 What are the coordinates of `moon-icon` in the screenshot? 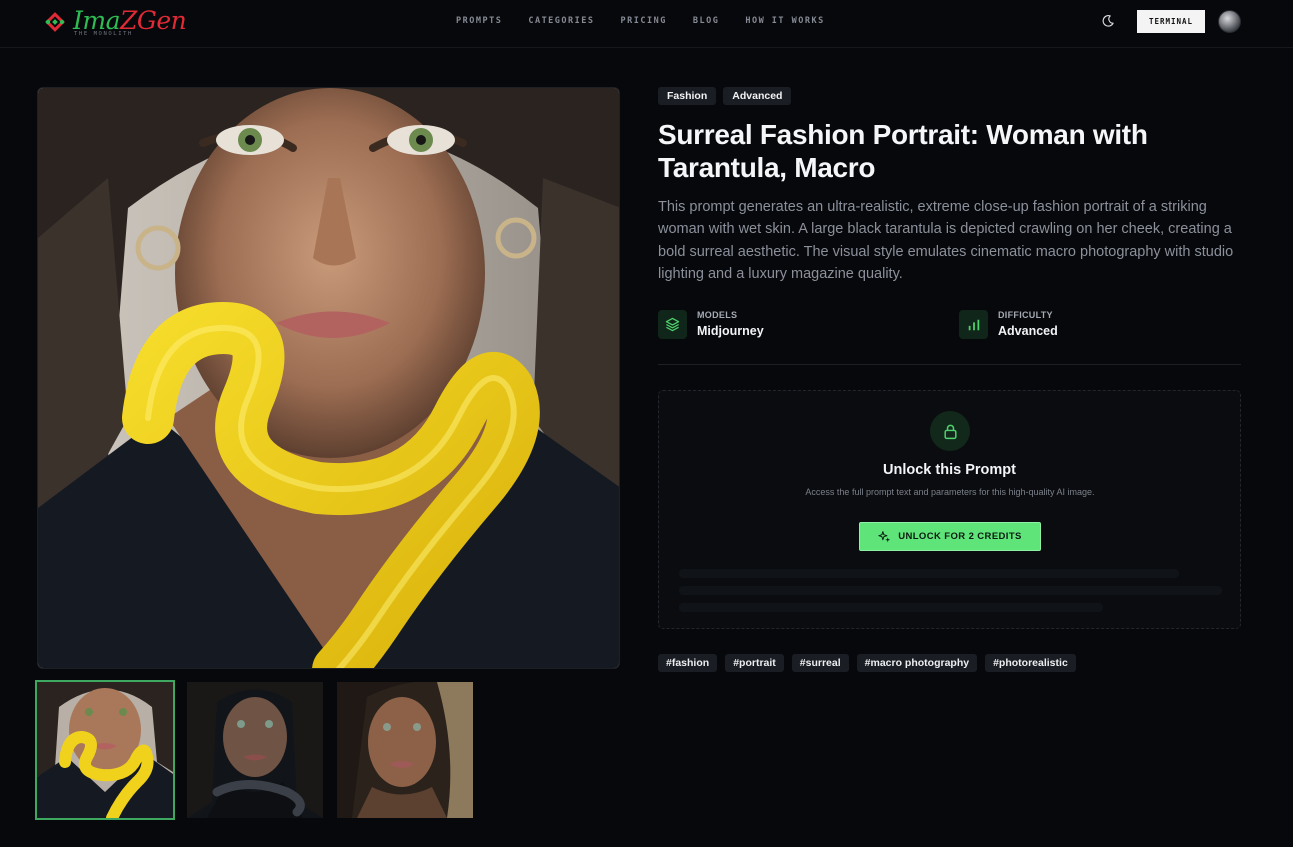 It's located at (1108, 21).